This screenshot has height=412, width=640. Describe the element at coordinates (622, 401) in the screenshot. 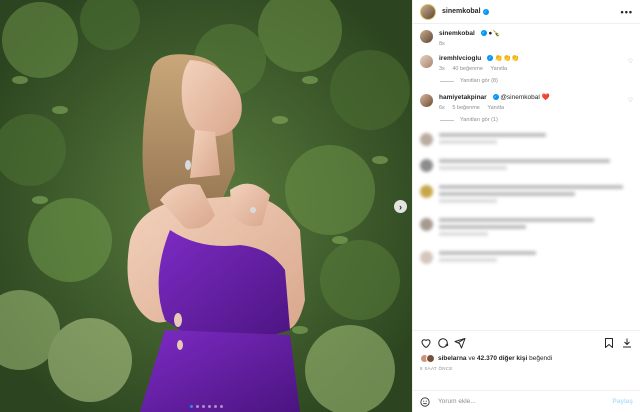

I see `post-comment-button: Paylaş` at that location.